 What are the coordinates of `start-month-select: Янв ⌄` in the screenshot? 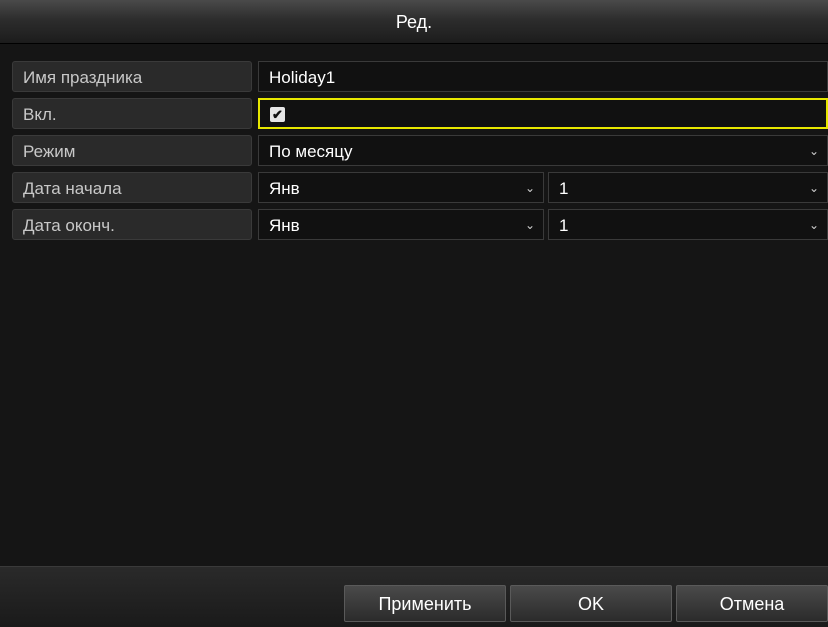 It's located at (401, 187).